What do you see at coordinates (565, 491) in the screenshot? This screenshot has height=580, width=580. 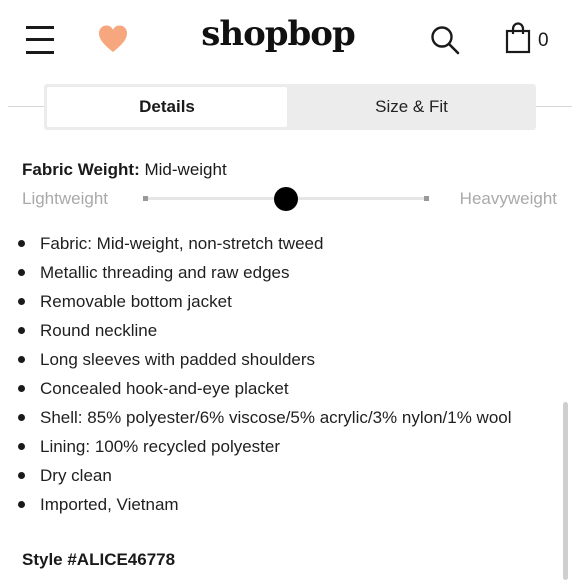 I see `scrollbar` at bounding box center [565, 491].